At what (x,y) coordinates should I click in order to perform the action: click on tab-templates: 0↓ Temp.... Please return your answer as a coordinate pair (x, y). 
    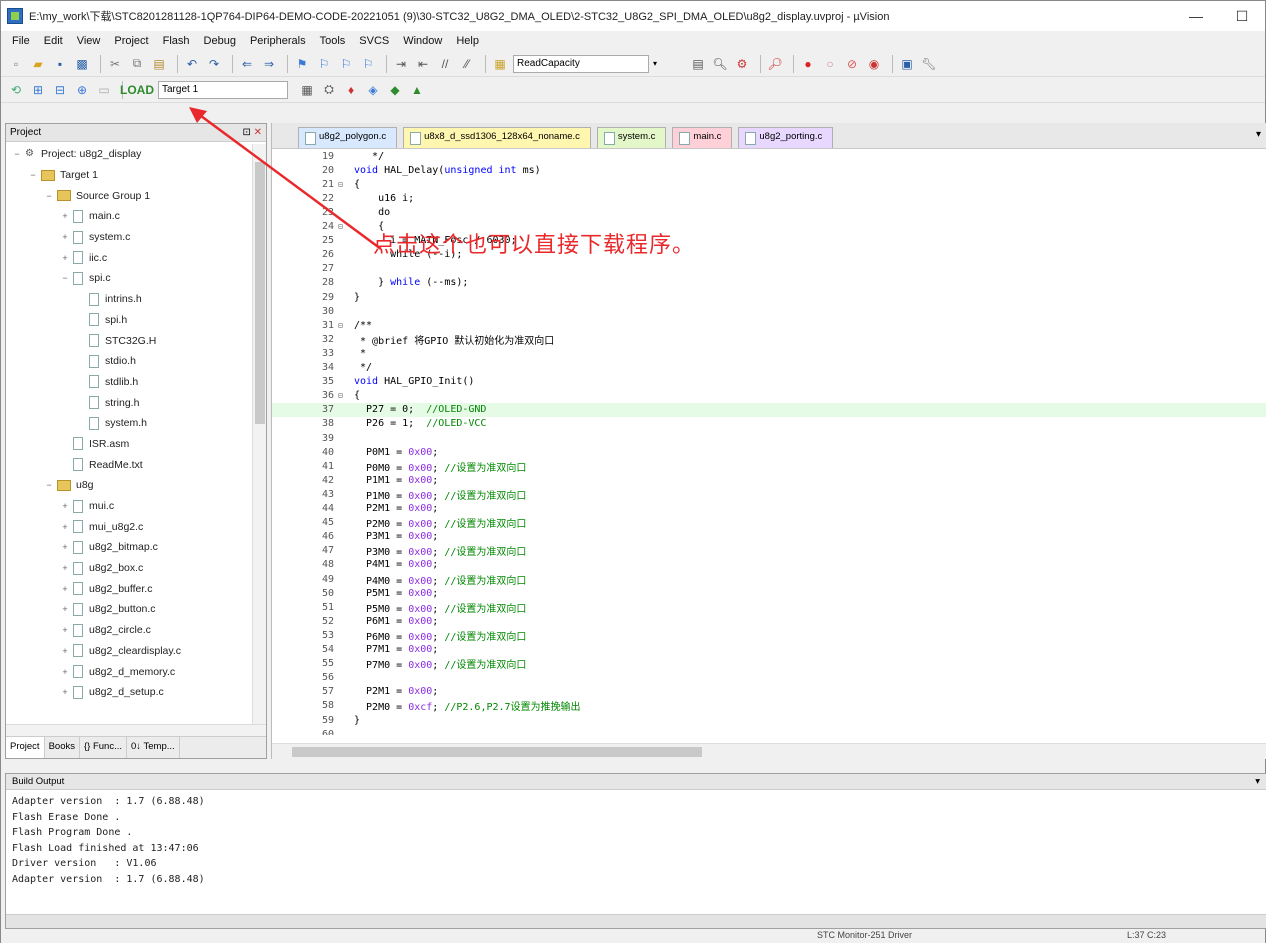
    Looking at the image, I should click on (153, 747).